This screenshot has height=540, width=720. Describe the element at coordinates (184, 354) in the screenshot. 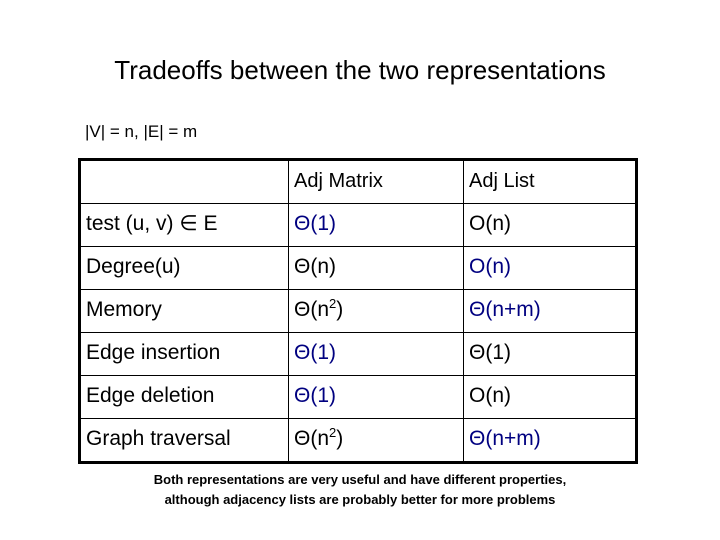

I see `operation-label: Edge insertion` at that location.